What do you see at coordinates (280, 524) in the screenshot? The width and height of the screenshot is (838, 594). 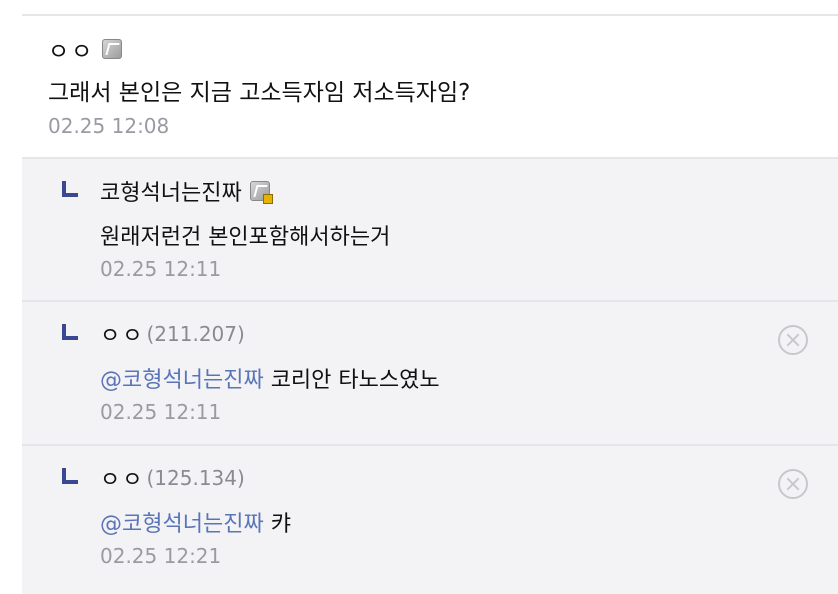 I see `reply-body: 캬` at bounding box center [280, 524].